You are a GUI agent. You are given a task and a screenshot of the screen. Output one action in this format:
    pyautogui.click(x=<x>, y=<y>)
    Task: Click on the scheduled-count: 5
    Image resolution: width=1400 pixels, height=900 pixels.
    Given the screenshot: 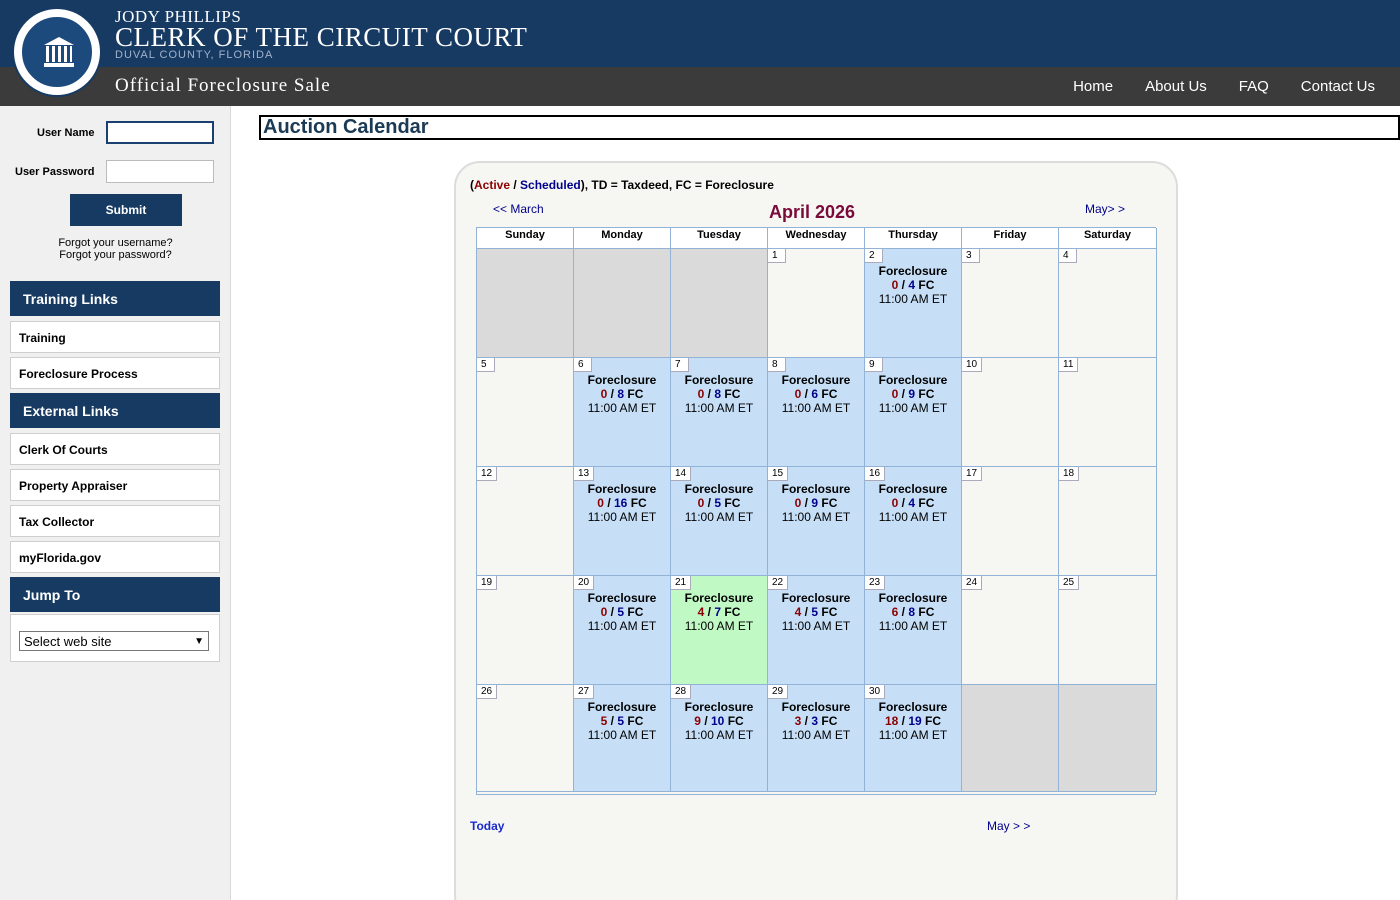 What is the action you would take?
    pyautogui.click(x=718, y=503)
    